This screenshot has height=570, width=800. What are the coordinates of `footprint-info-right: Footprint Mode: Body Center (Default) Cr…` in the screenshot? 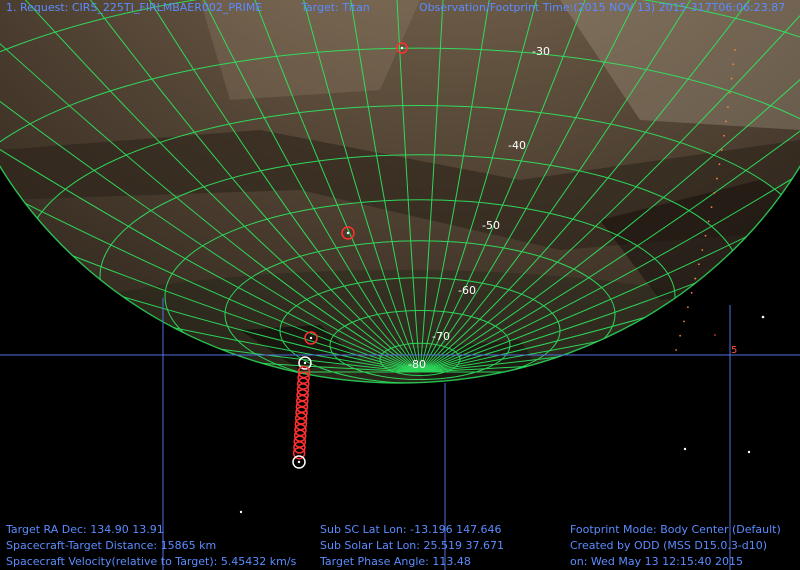 It's located at (675, 546).